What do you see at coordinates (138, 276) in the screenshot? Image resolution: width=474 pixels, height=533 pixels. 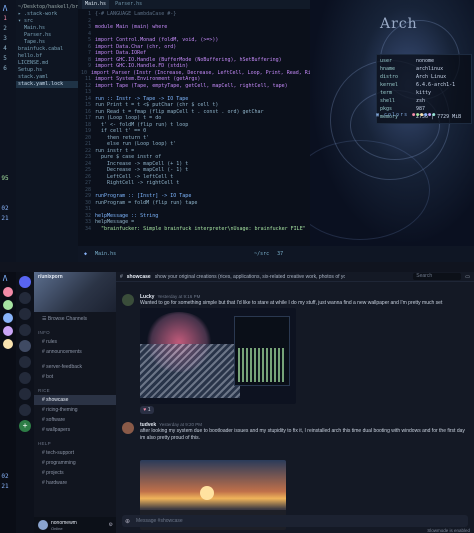 I see `channel-title: showcase` at bounding box center [138, 276].